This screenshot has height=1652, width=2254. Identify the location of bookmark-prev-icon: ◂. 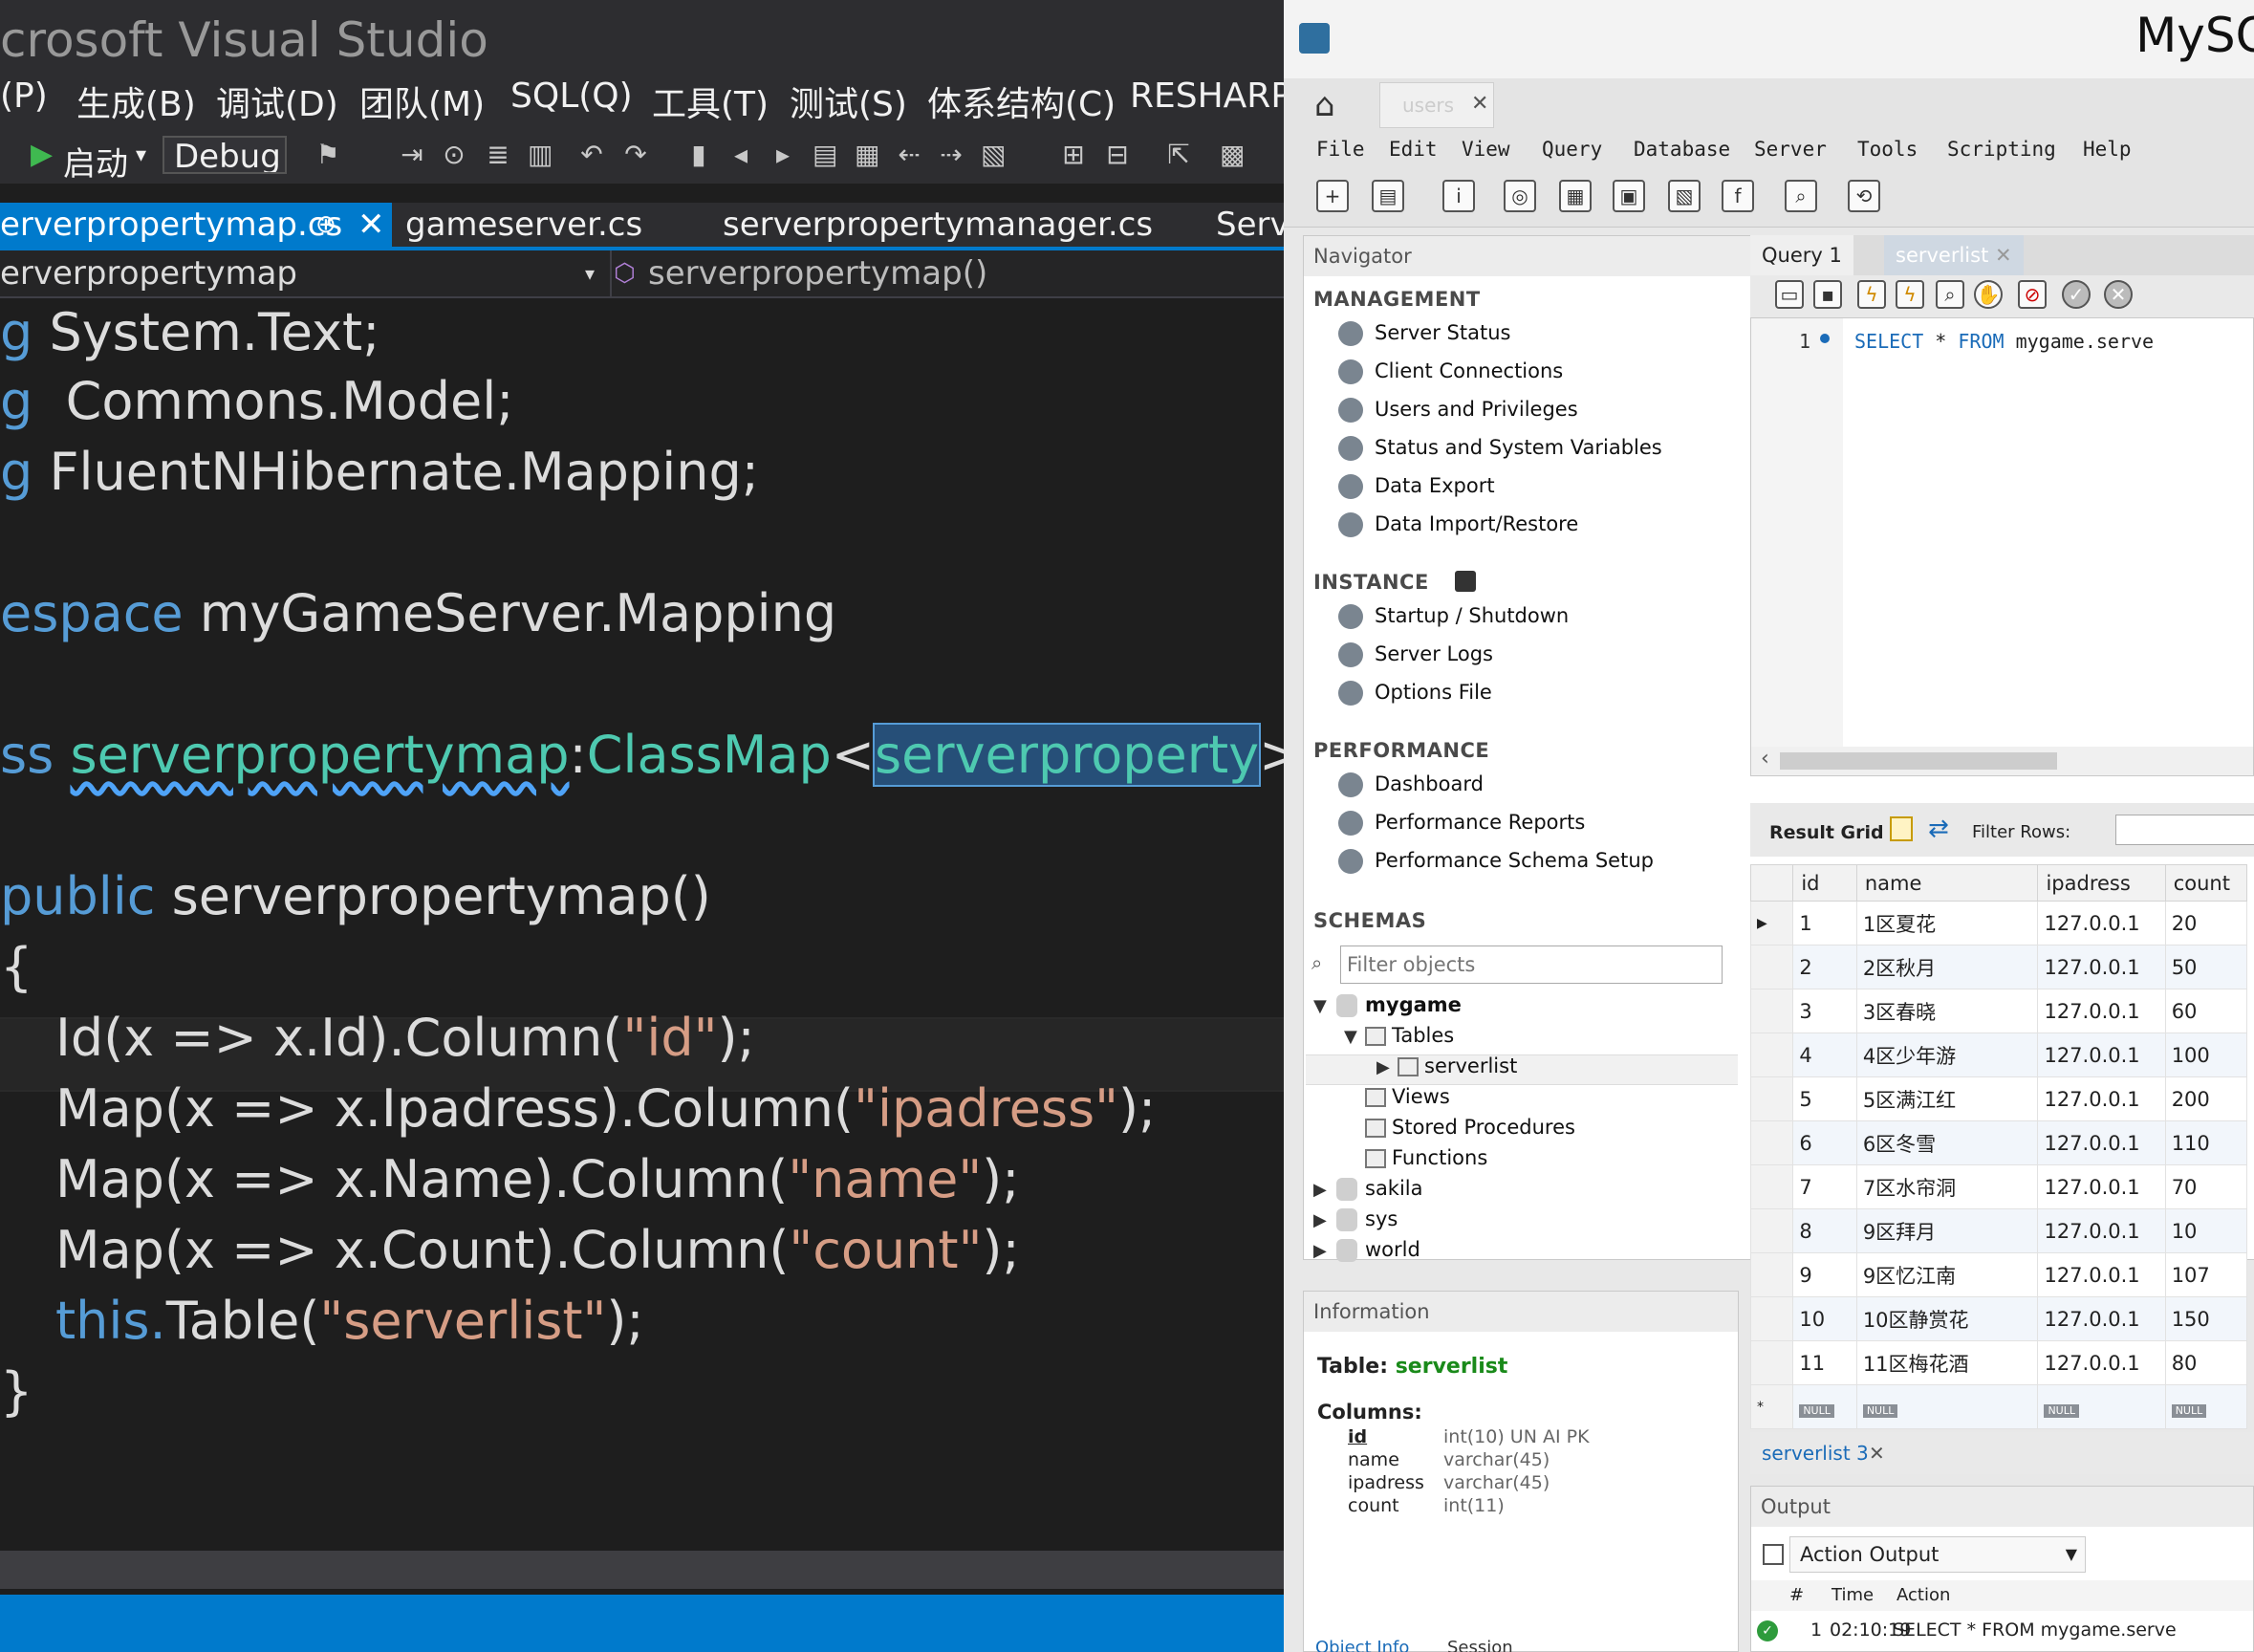
(740, 154).